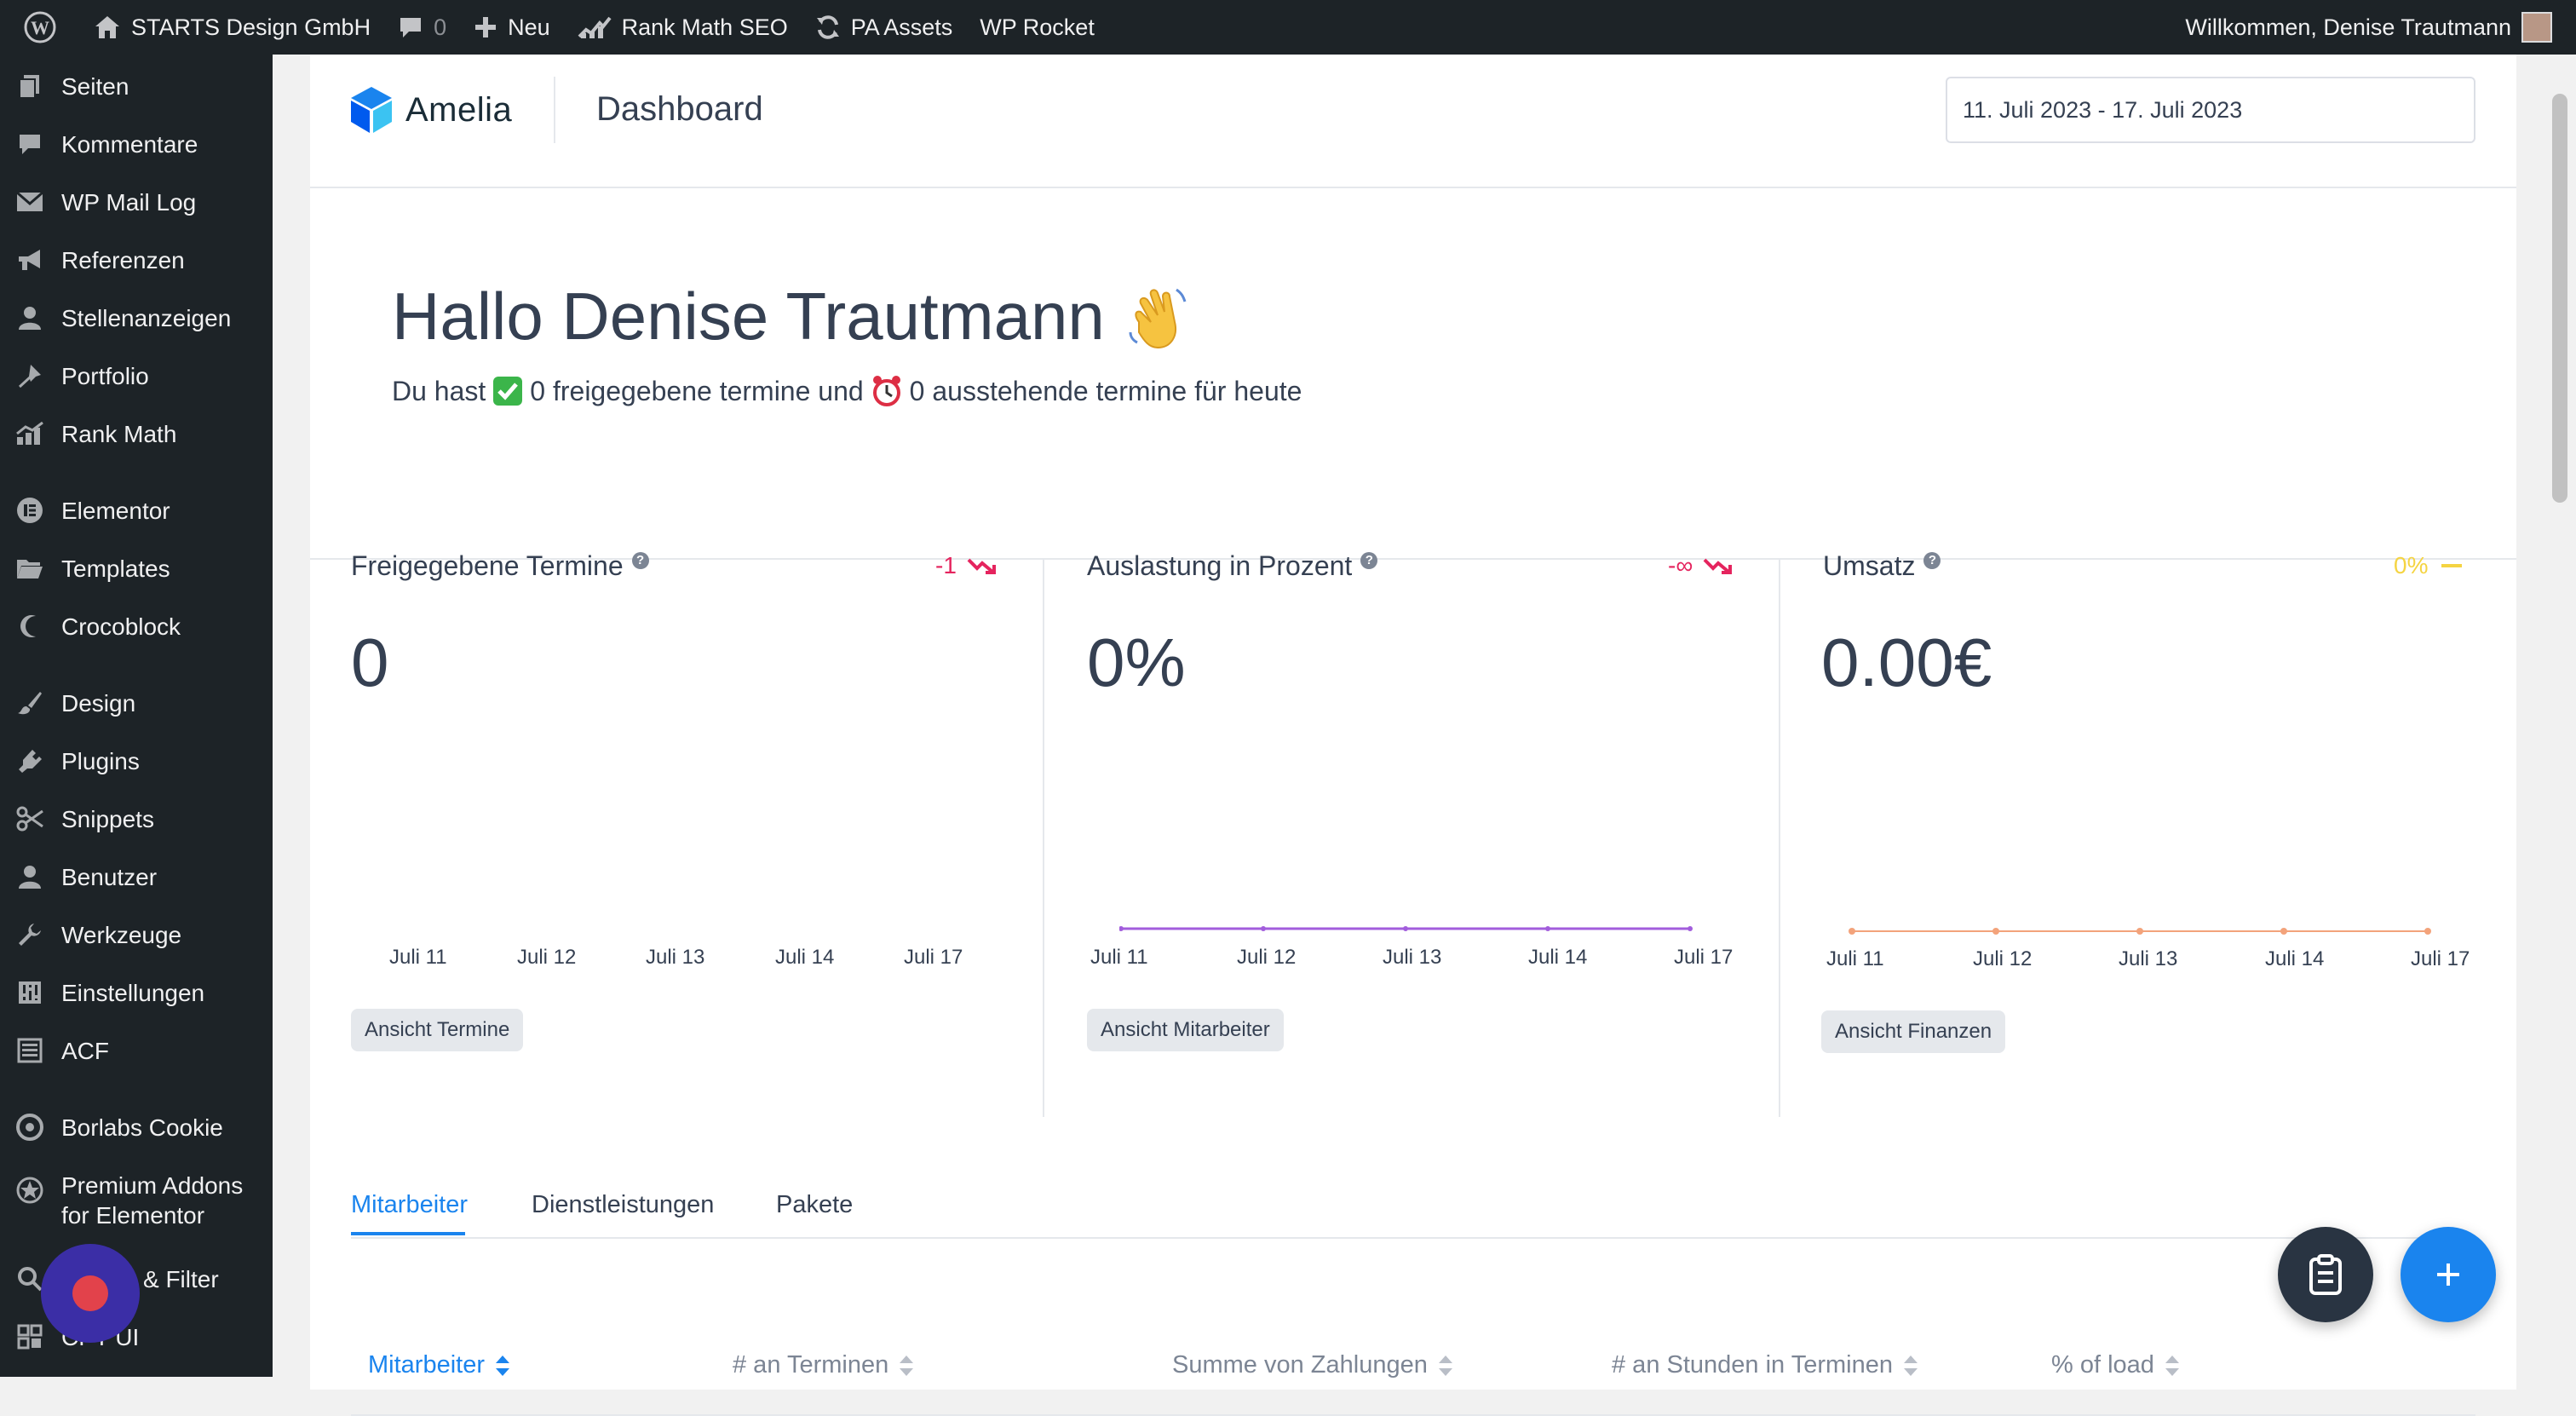 This screenshot has width=2576, height=1416. I want to click on stat-value: 0%, so click(1136, 662).